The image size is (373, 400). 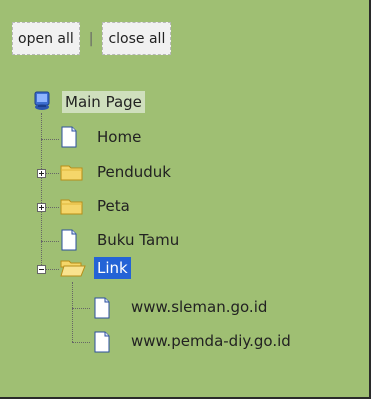 I want to click on tree-item-peta: Peta, so click(x=113, y=206).